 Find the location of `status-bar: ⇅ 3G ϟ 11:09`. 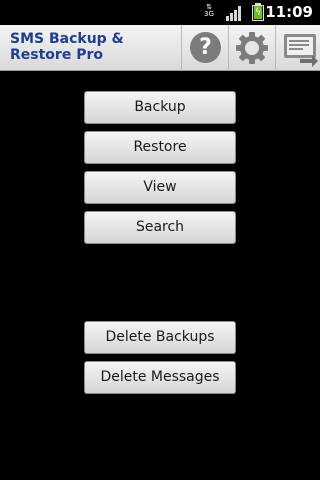

status-bar: ⇅ 3G ϟ 11:09 is located at coordinates (160, 12).